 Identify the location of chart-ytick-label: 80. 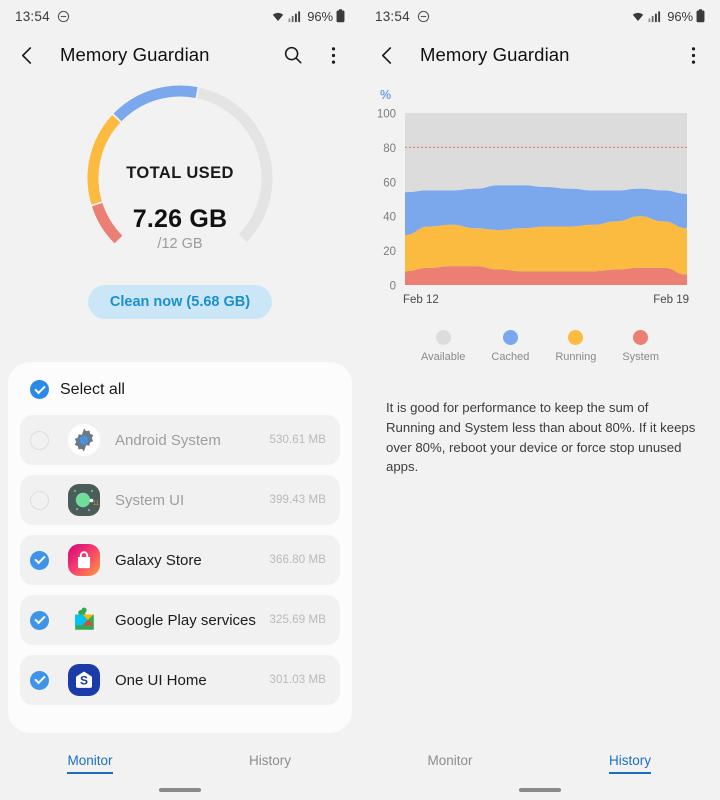
(389, 149).